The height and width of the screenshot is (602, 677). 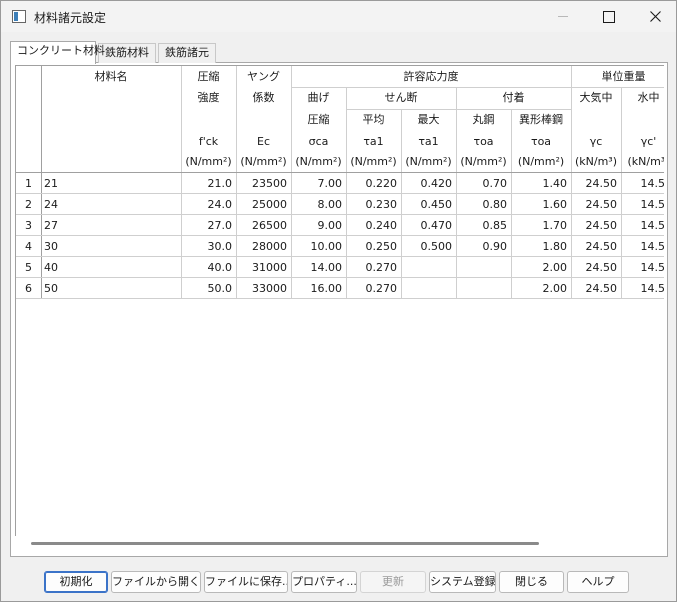 What do you see at coordinates (70, 18) in the screenshot?
I see `window-title: 材料諸元設定` at bounding box center [70, 18].